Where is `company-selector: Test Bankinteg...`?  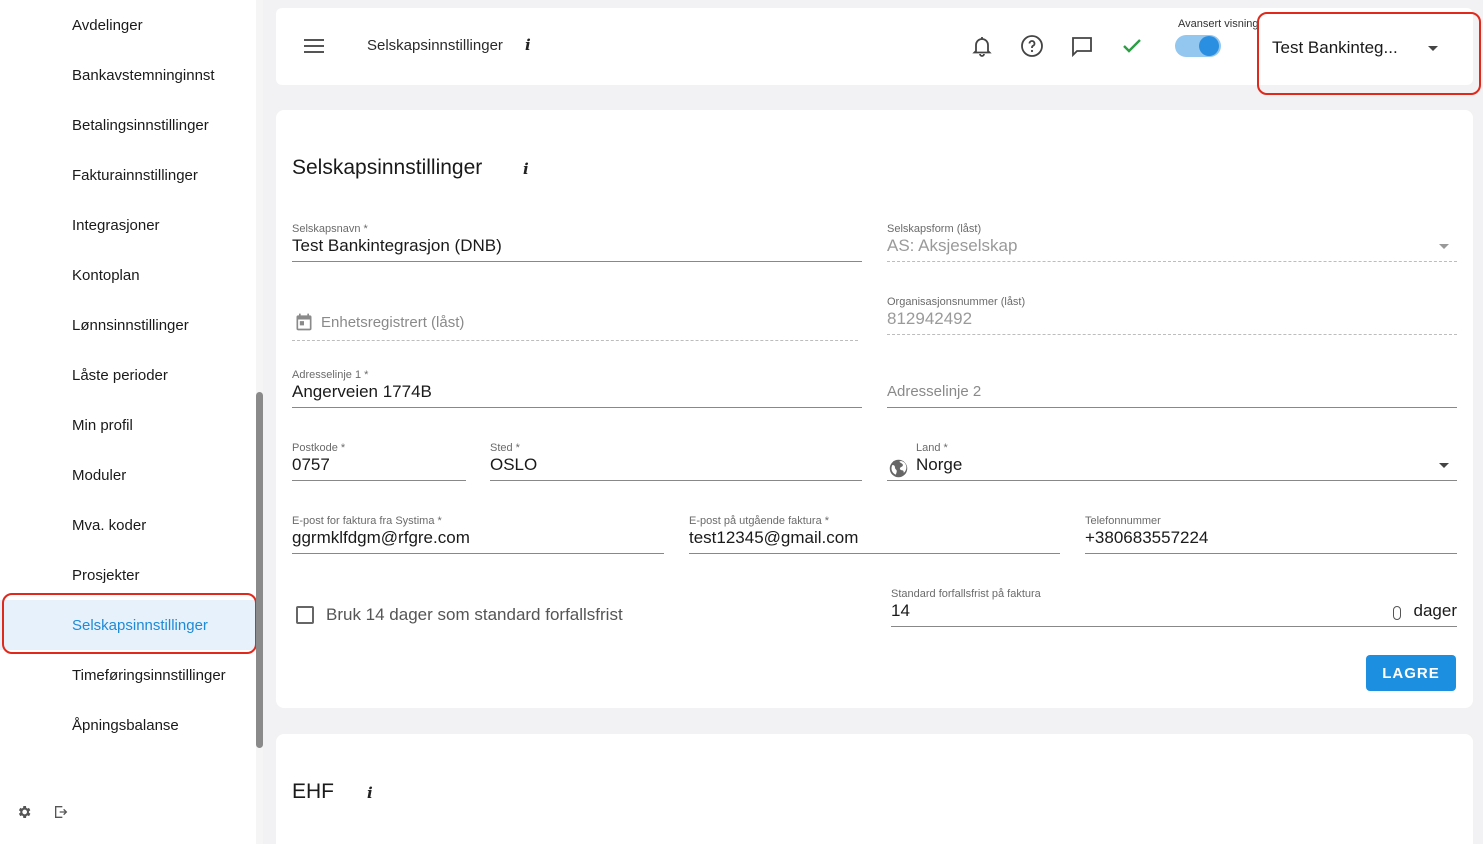
company-selector: Test Bankinteg... is located at coordinates (1369, 53).